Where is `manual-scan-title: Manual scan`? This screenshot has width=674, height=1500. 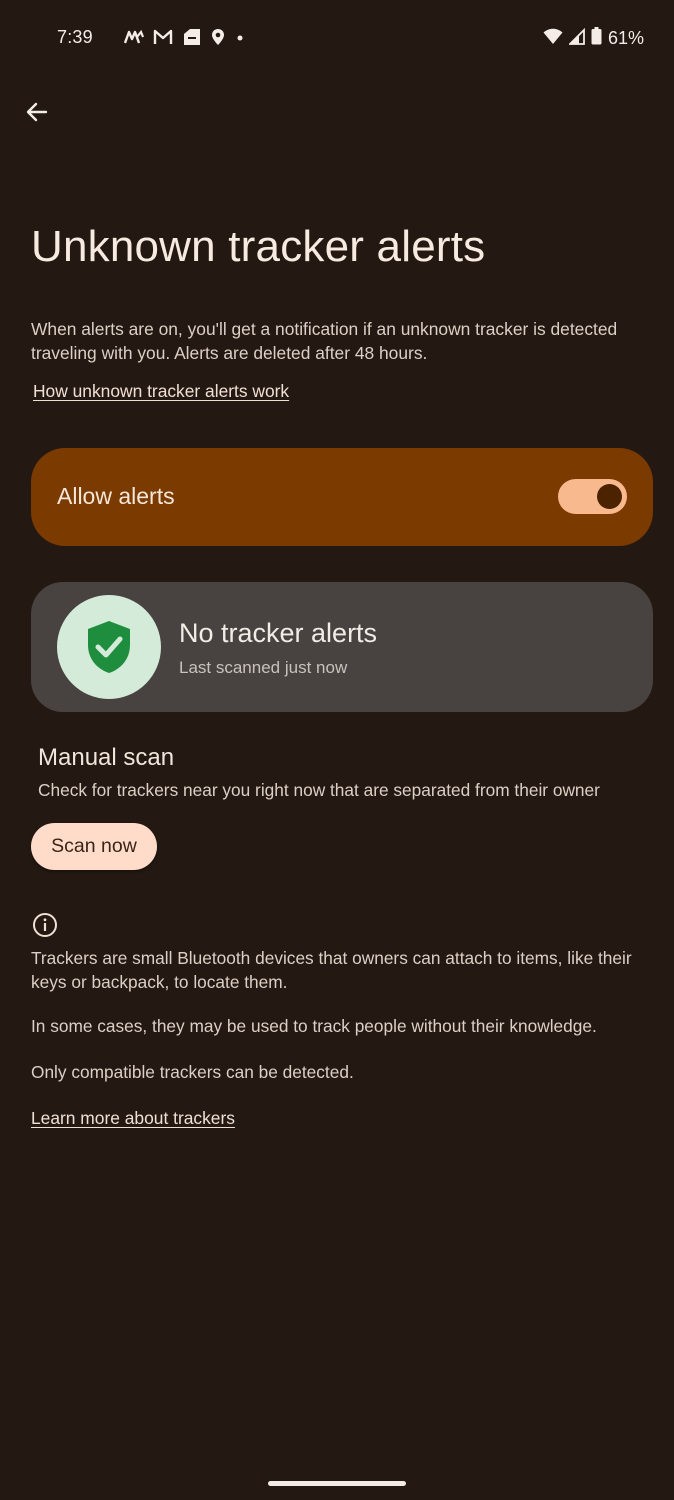 manual-scan-title: Manual scan is located at coordinates (106, 757).